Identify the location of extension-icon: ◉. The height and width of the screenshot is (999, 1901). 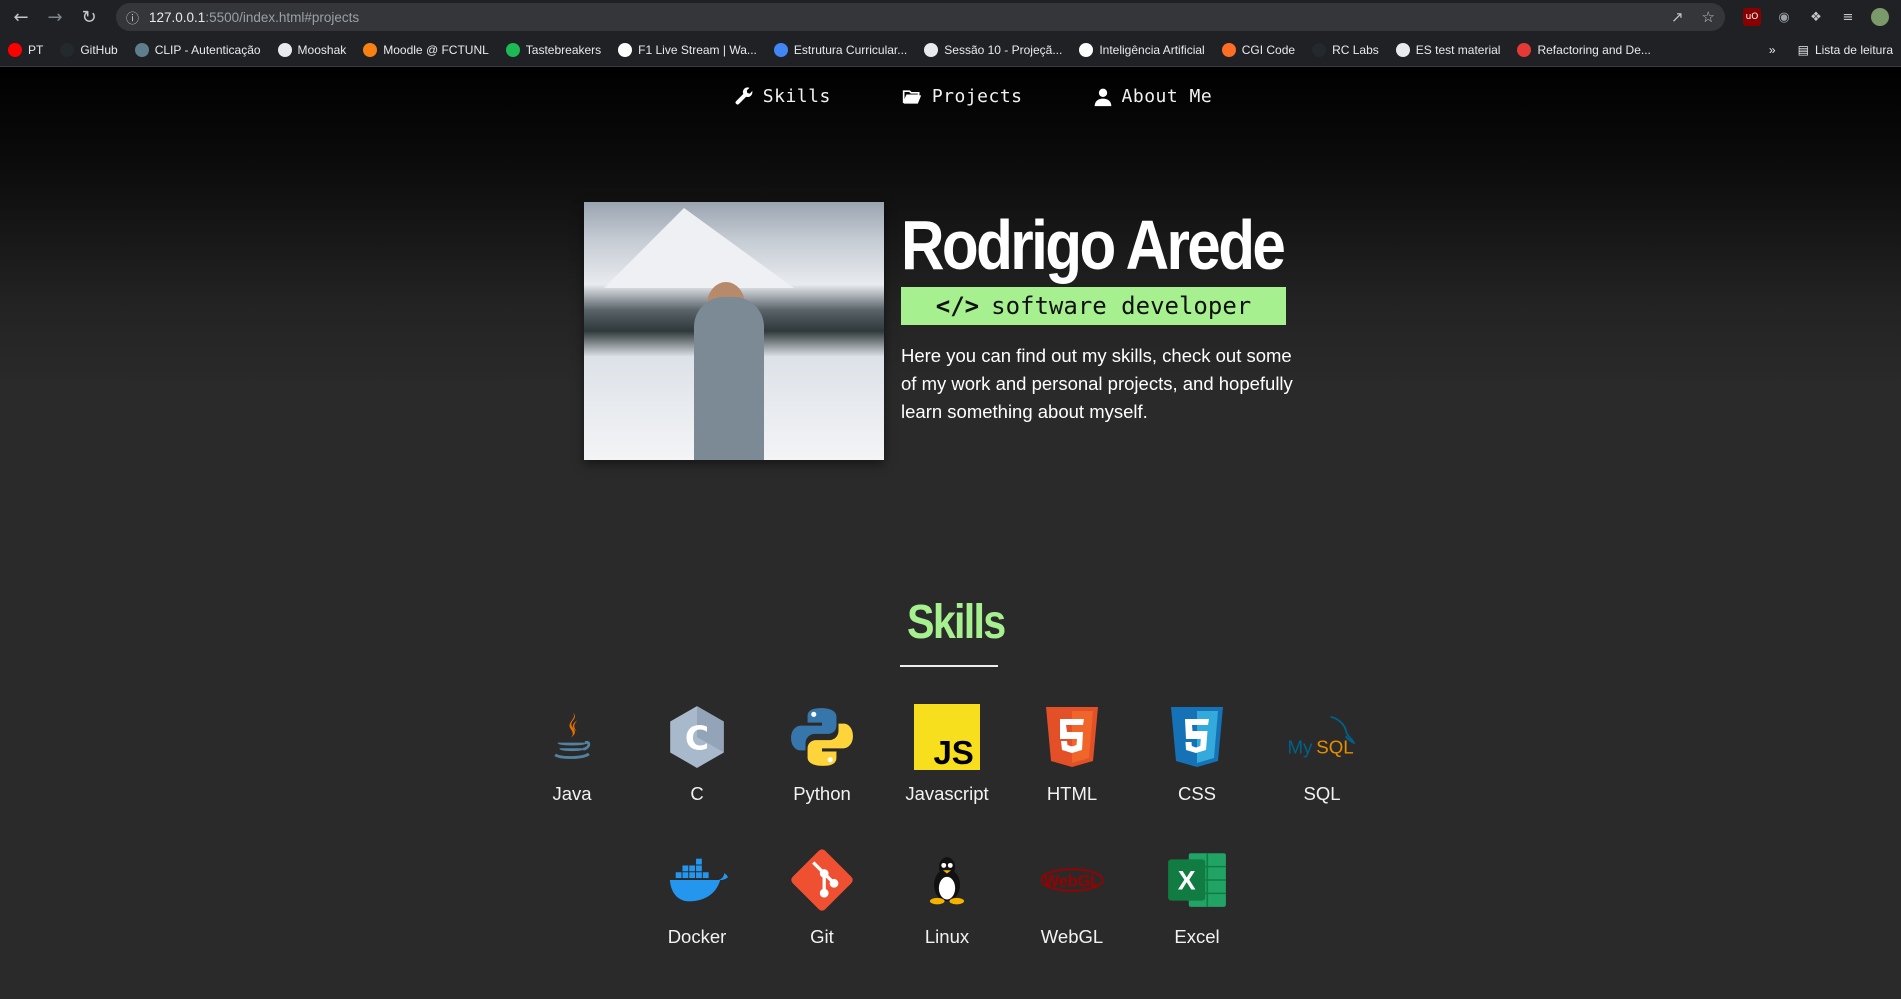
(1784, 17).